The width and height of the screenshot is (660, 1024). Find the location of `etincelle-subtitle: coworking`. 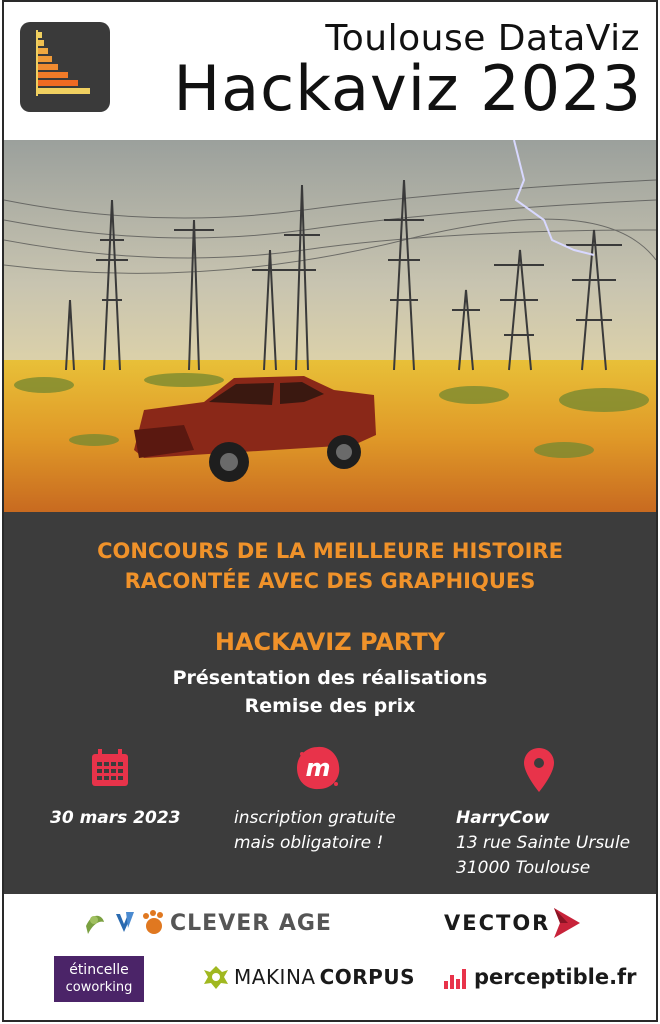

etincelle-subtitle: coworking is located at coordinates (99, 987).